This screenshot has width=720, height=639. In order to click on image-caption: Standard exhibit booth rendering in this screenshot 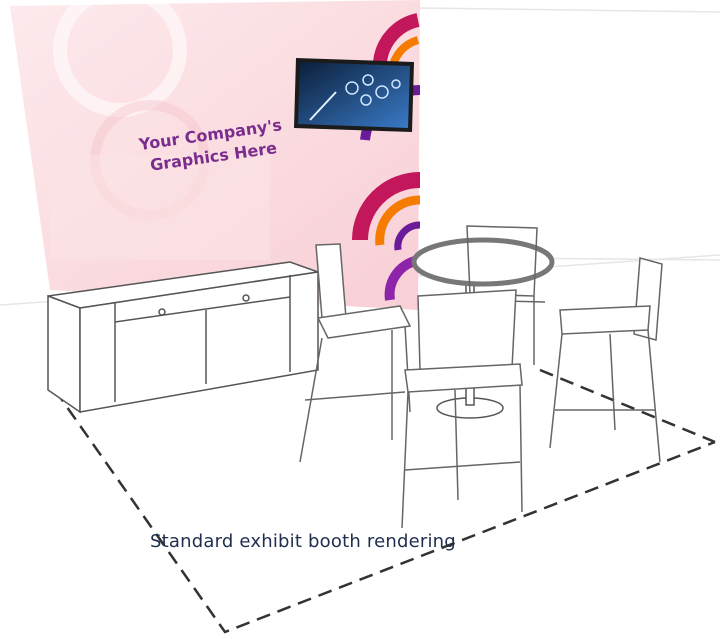, I will do `click(303, 541)`.